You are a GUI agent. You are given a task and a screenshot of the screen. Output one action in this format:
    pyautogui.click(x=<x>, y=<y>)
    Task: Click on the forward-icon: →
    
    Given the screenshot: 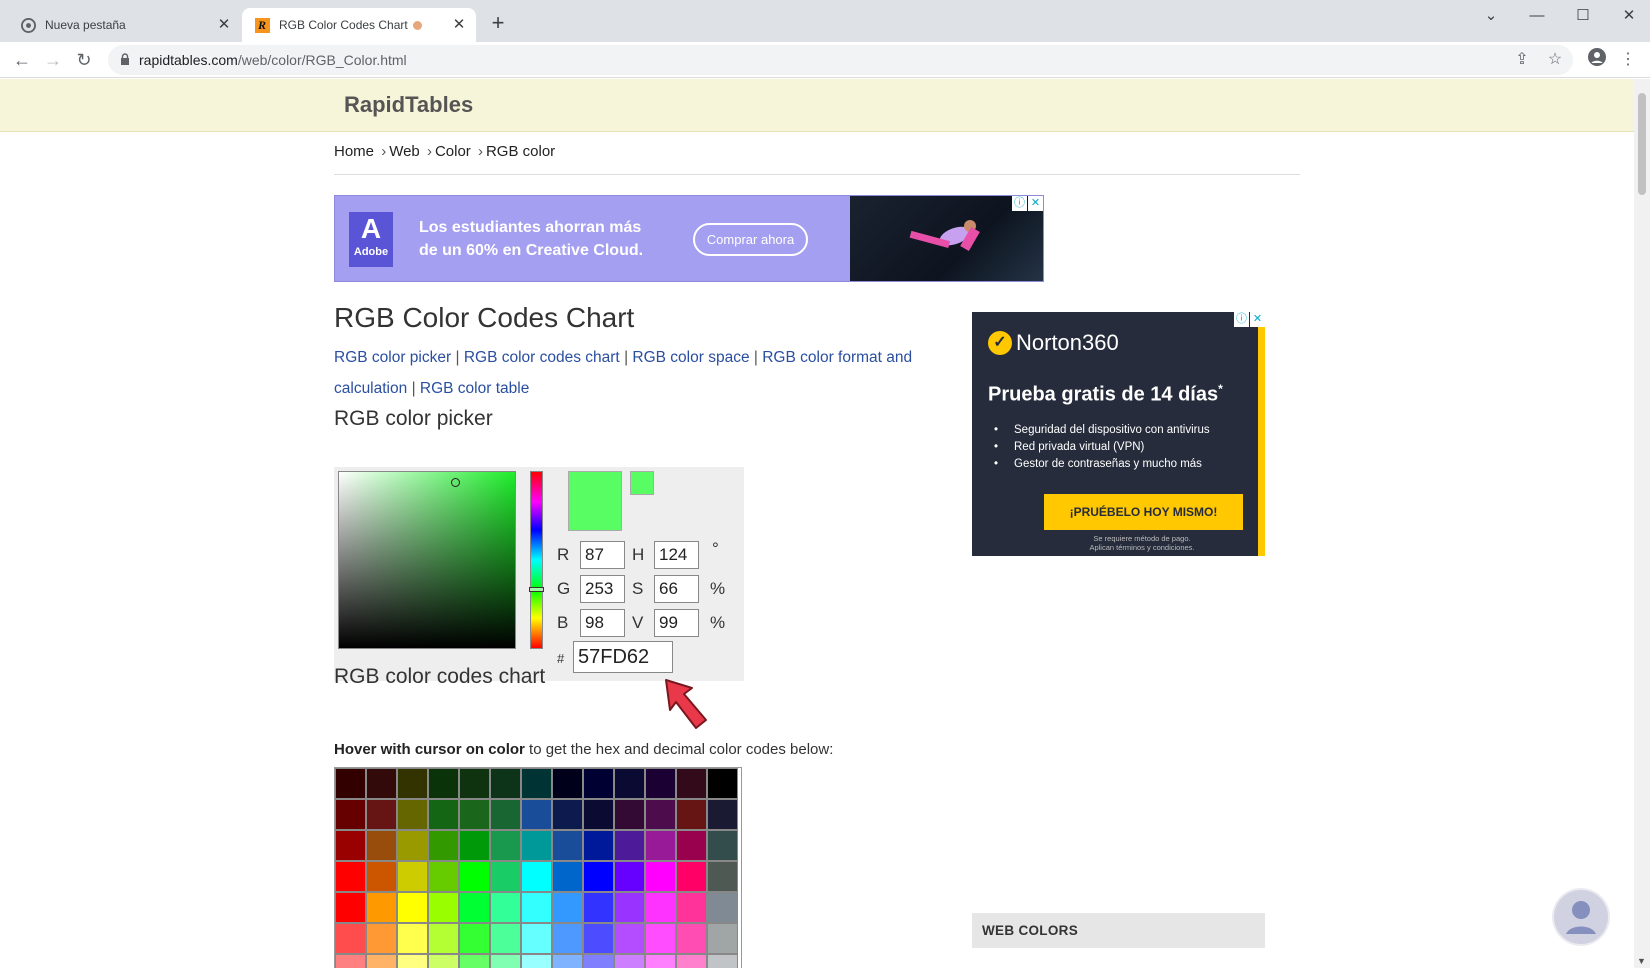 What is the action you would take?
    pyautogui.click(x=53, y=60)
    